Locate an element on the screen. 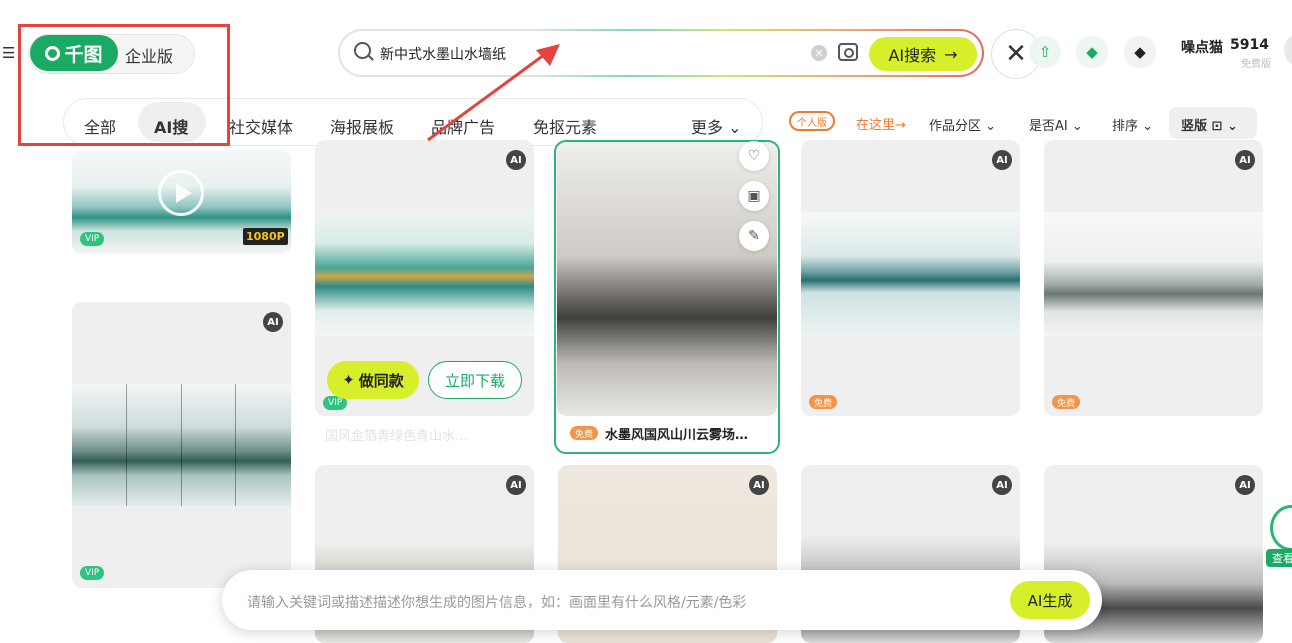 This screenshot has height=643, width=1292. bulb-icon is located at coordinates (1281, 528).